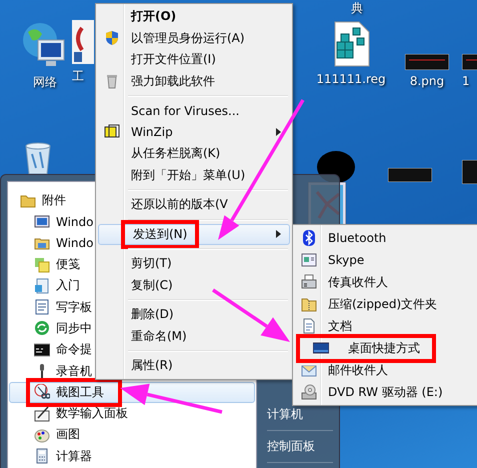 The height and width of the screenshot is (468, 477). I want to click on annotation-frame: 桌面快捷方式, so click(366, 348).